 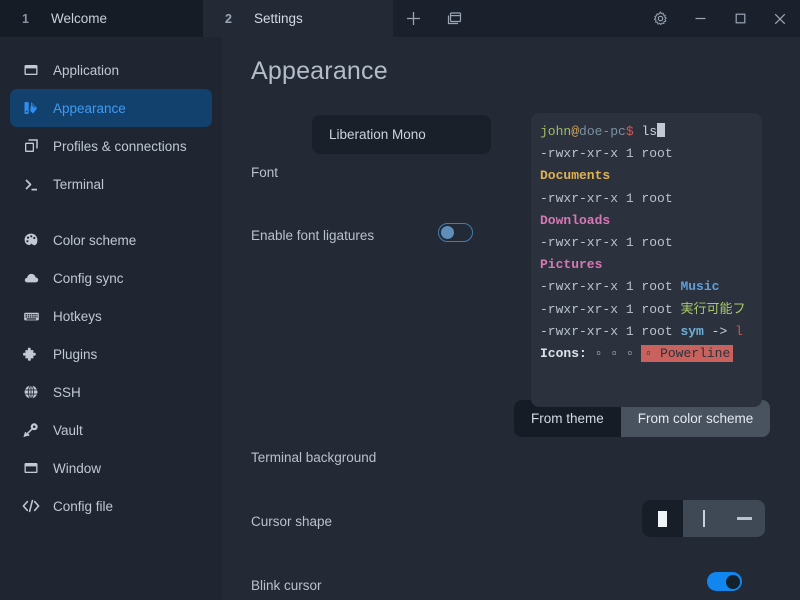 What do you see at coordinates (31, 354) in the screenshot?
I see `puzzle-icon` at bounding box center [31, 354].